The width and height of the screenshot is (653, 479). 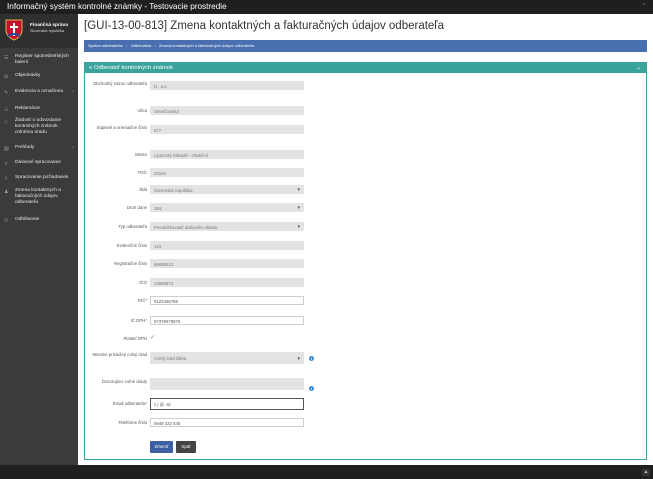 What do you see at coordinates (644, 7) in the screenshot?
I see `chevron-up-icon: ⌃` at bounding box center [644, 7].